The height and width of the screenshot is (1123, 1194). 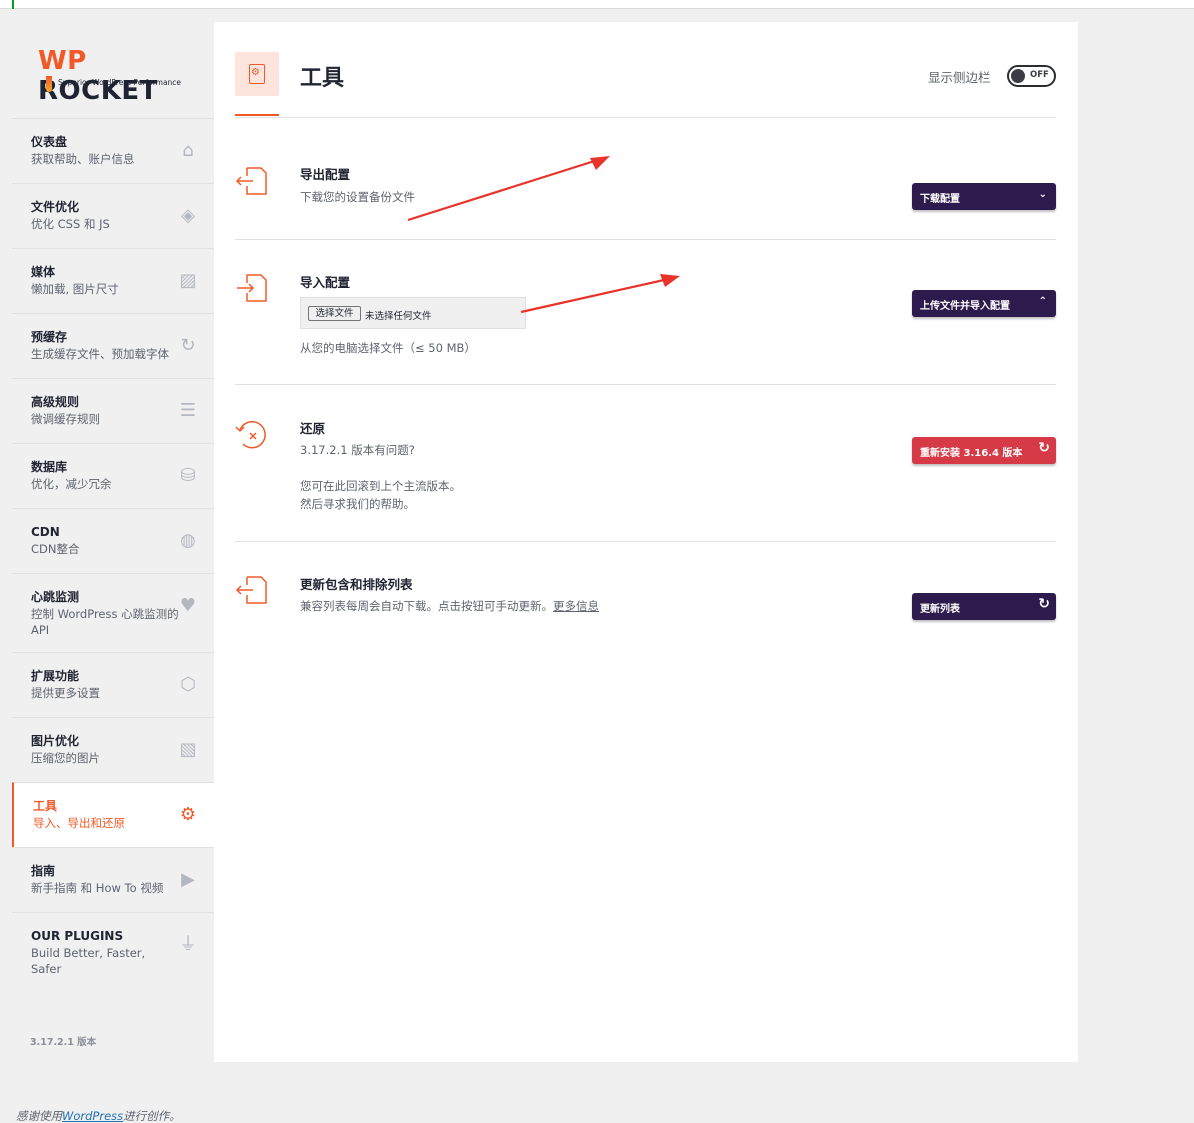 I want to click on import-icon, so click(x=252, y=288).